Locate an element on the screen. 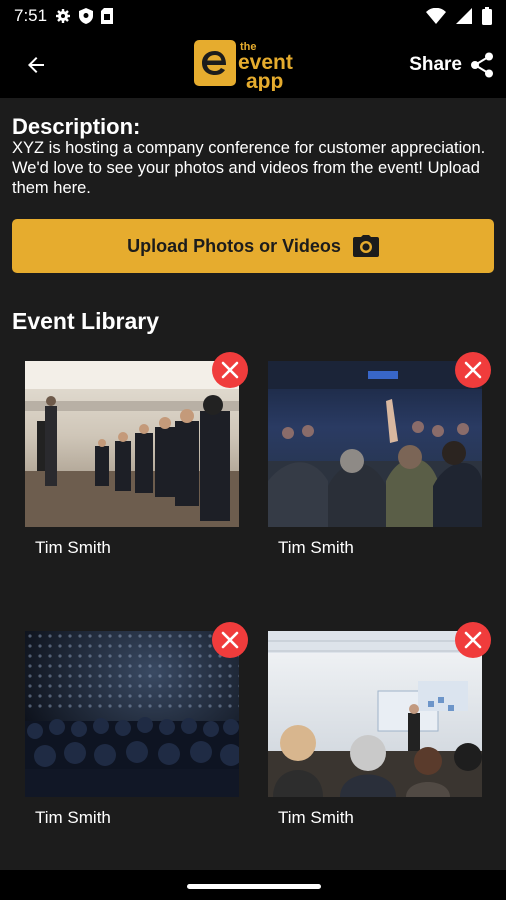  share-button: Share is located at coordinates (451, 65).